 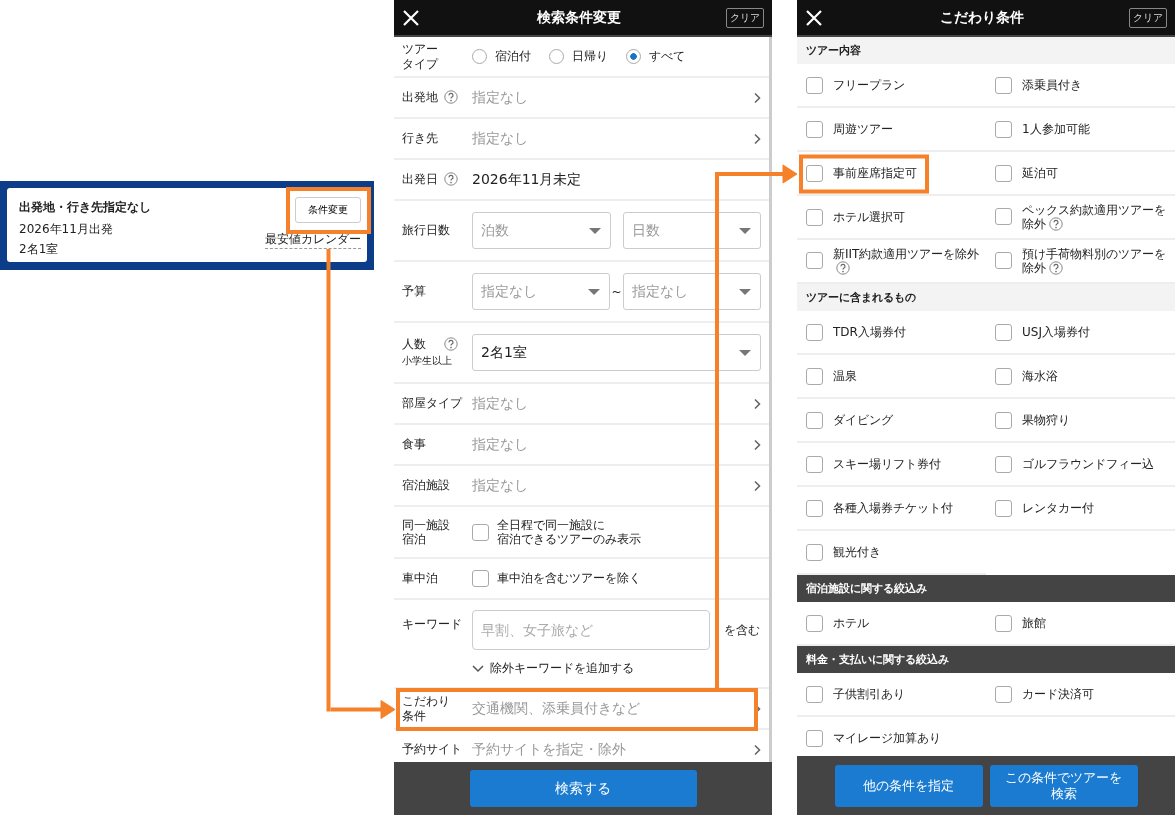 What do you see at coordinates (1063, 785) in the screenshot?
I see `search-option-button: この条件でツアーを検索` at bounding box center [1063, 785].